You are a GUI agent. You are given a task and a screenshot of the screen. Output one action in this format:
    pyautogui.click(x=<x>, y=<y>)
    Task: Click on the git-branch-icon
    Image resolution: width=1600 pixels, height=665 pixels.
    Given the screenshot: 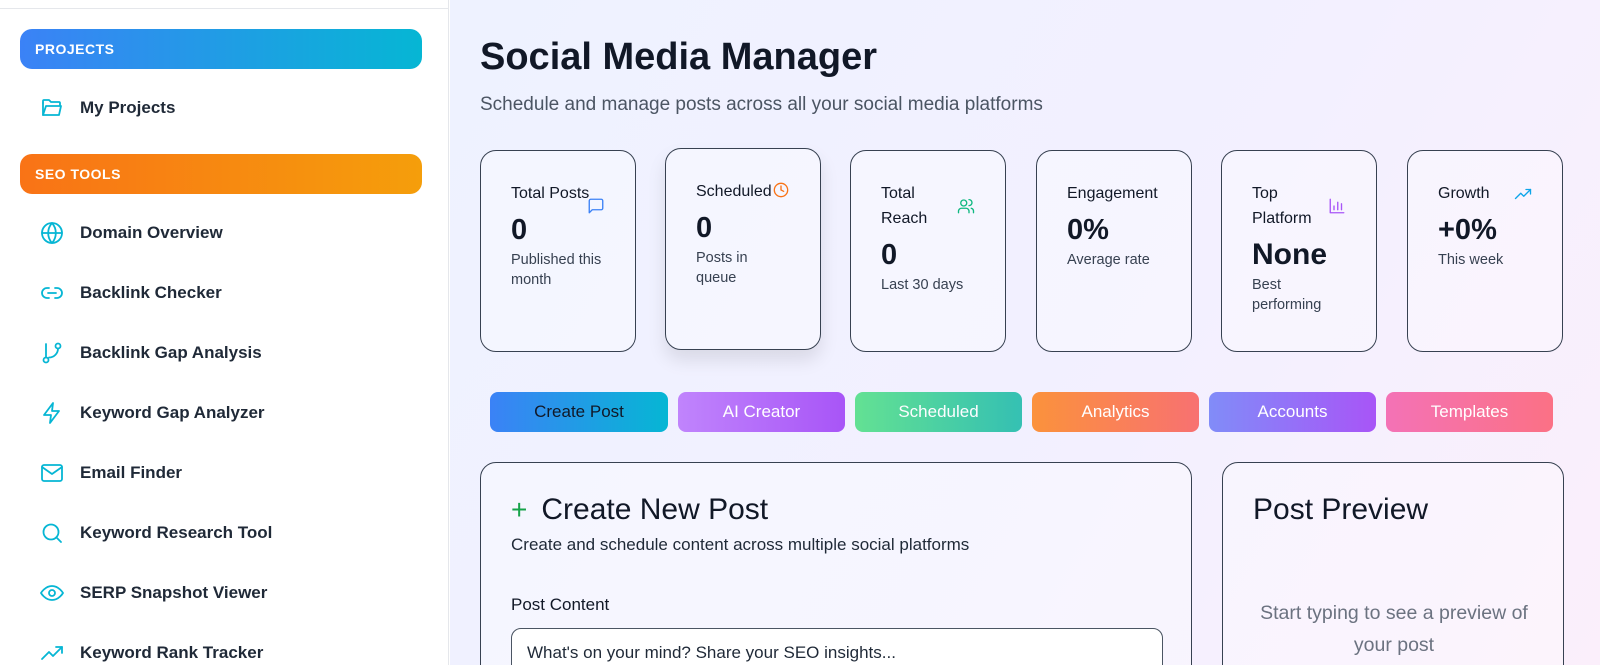 What is the action you would take?
    pyautogui.click(x=52, y=353)
    